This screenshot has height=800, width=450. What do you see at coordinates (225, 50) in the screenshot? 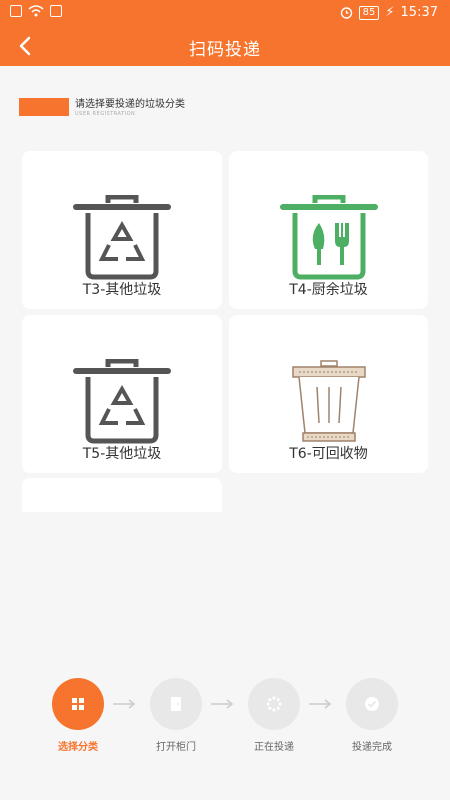
I see `page-title: 扫码投递` at bounding box center [225, 50].